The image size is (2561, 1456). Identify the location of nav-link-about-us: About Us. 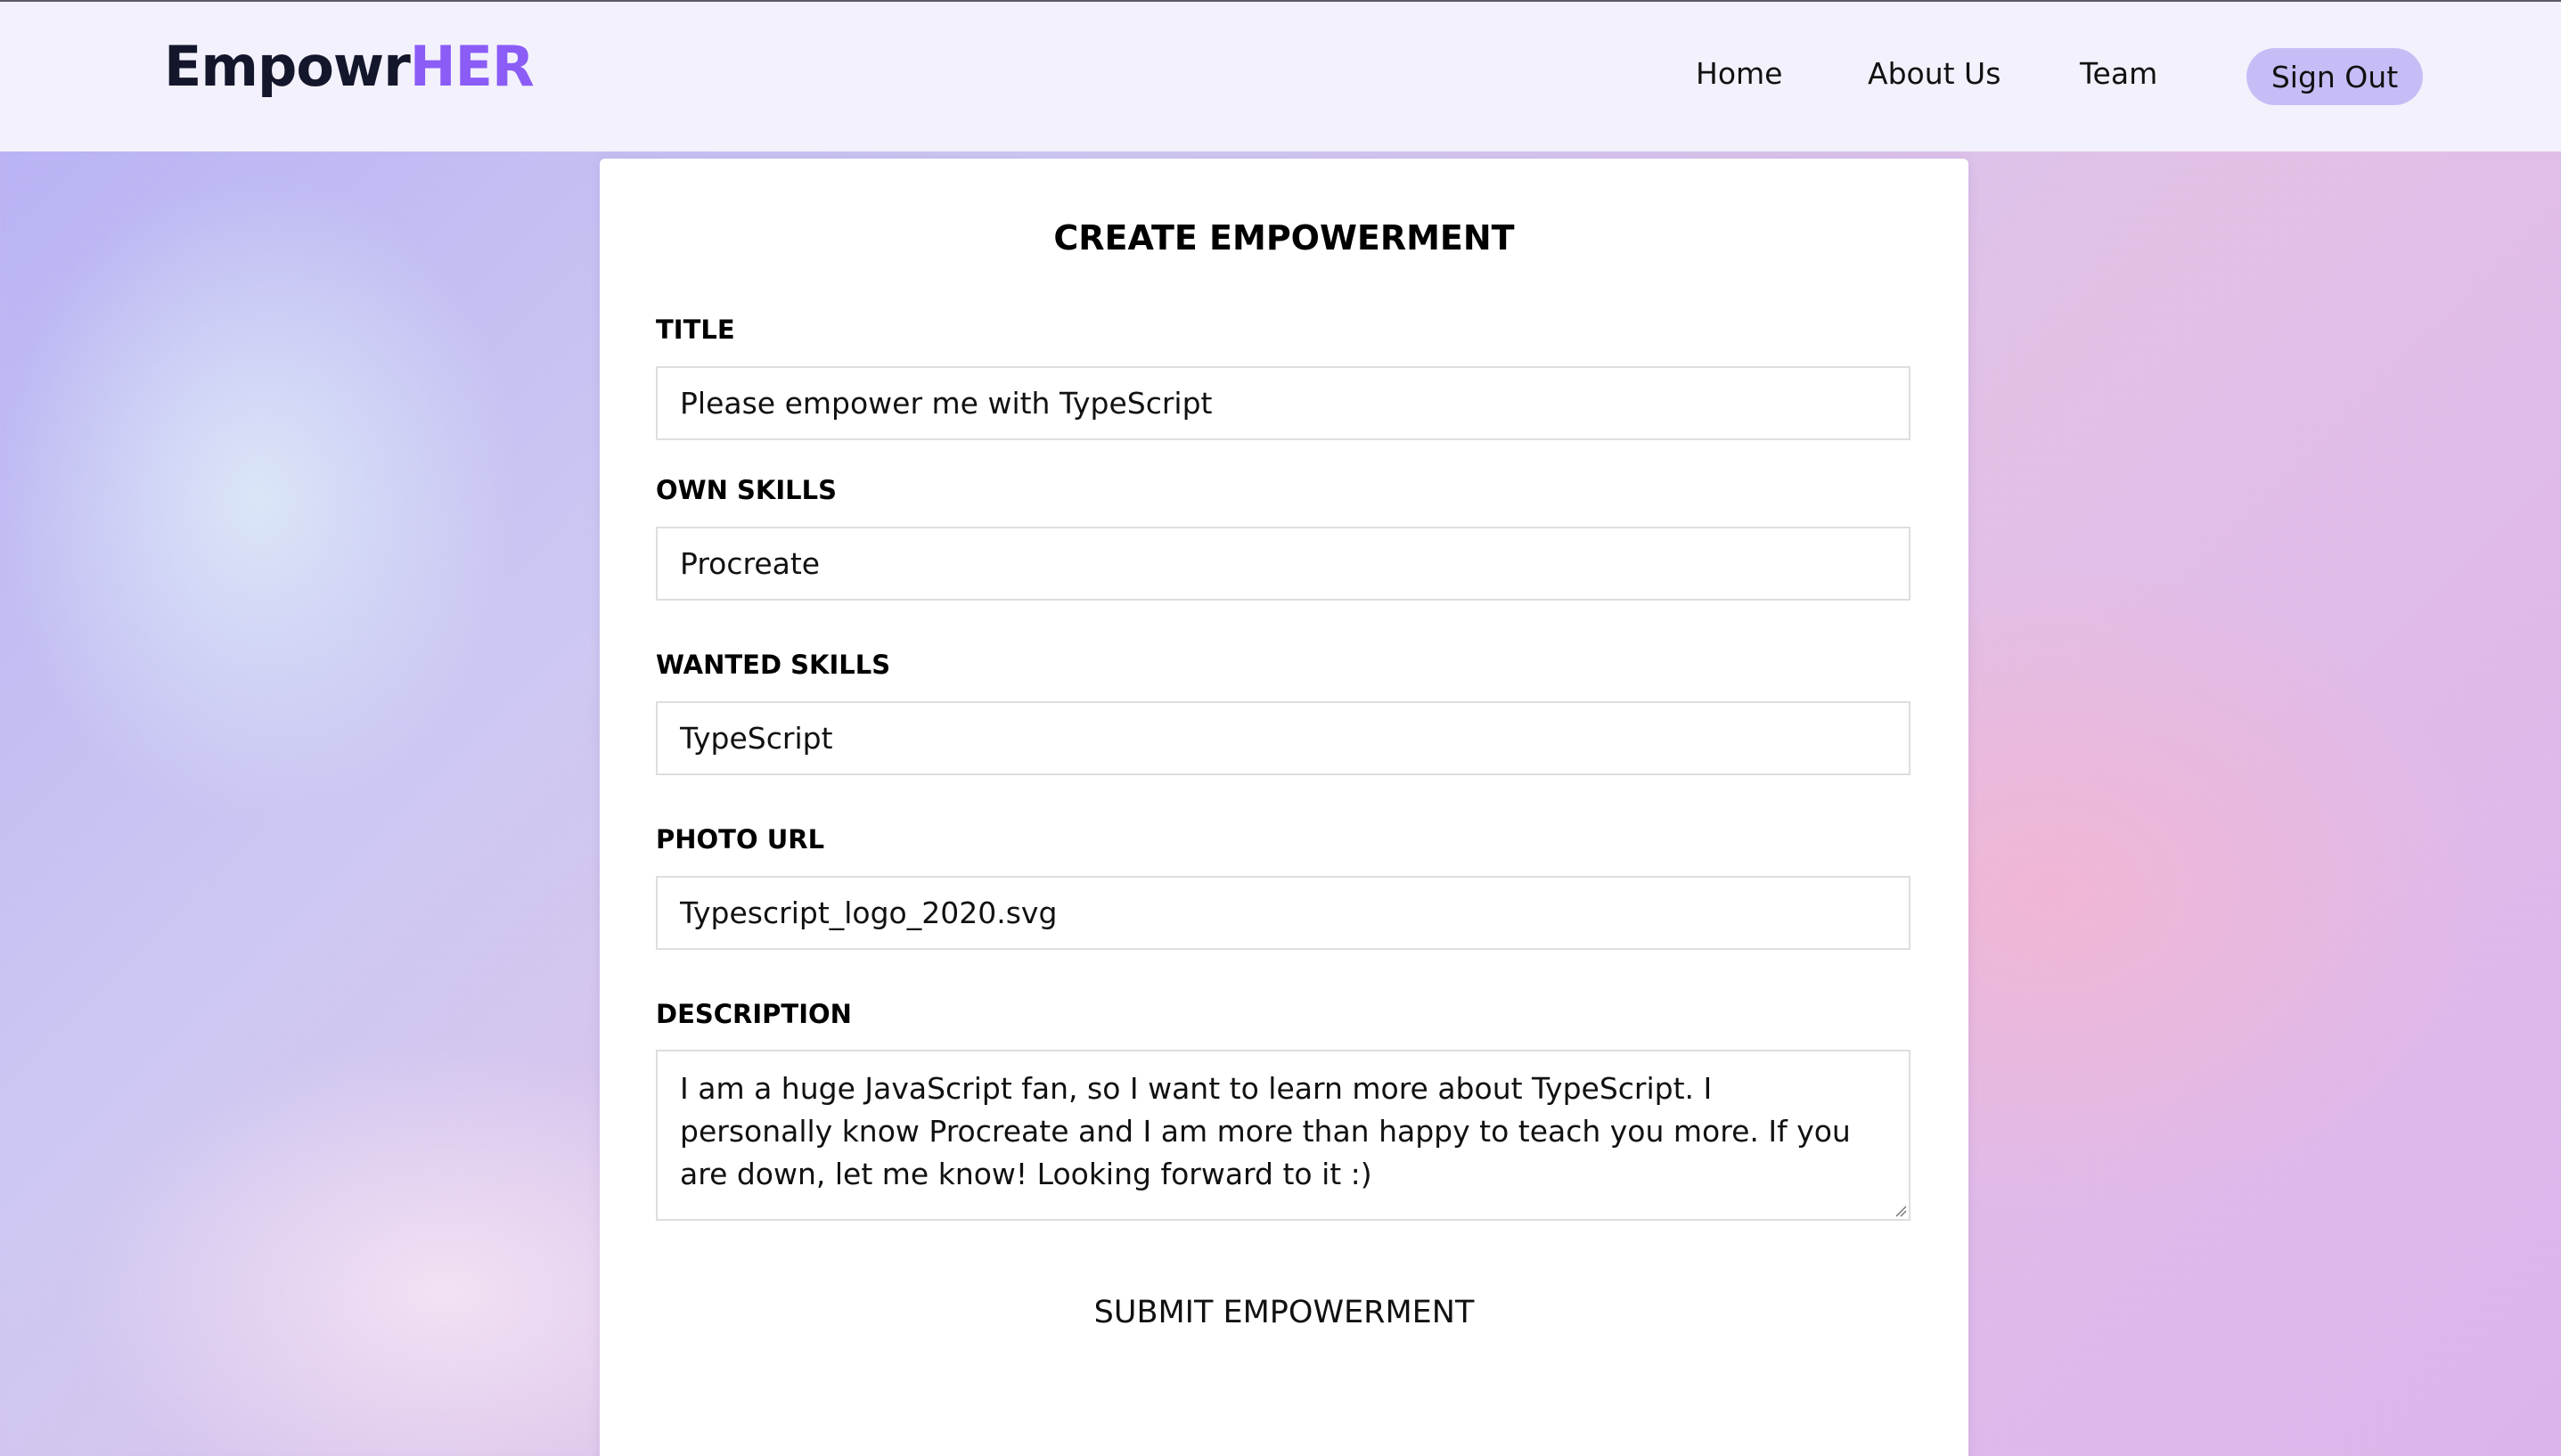
(1934, 73).